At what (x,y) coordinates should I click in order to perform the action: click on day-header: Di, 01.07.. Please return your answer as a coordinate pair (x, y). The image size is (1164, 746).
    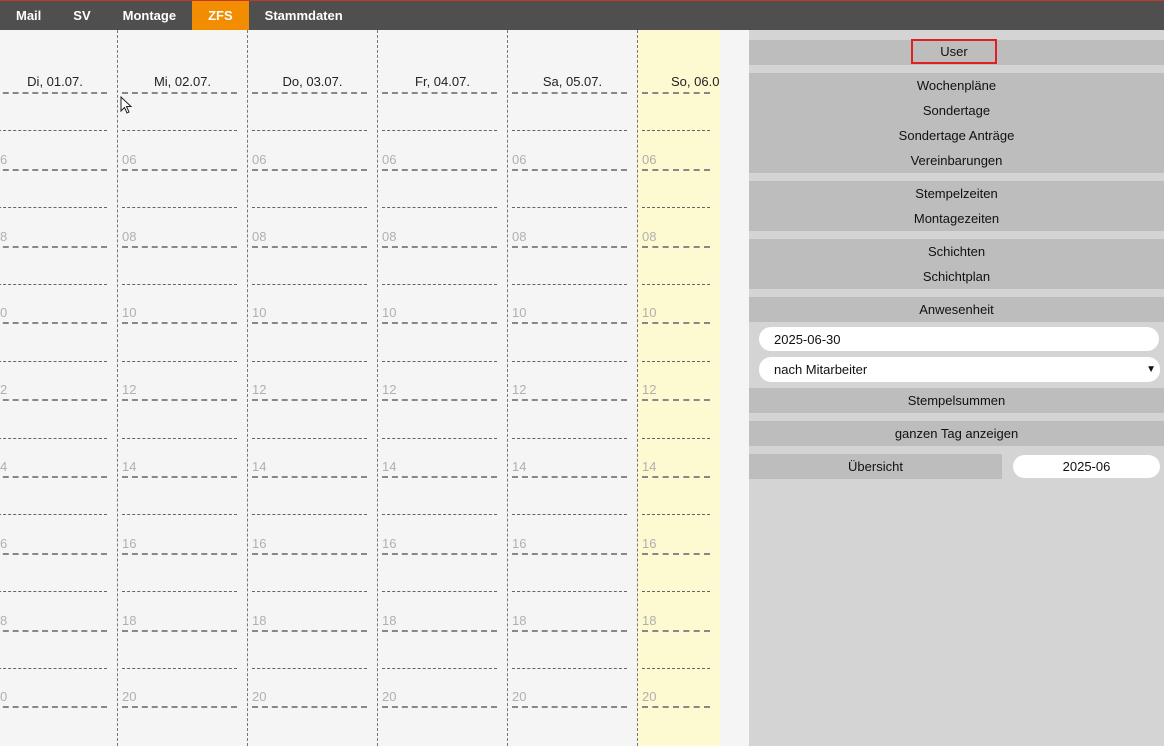
    Looking at the image, I should click on (55, 81).